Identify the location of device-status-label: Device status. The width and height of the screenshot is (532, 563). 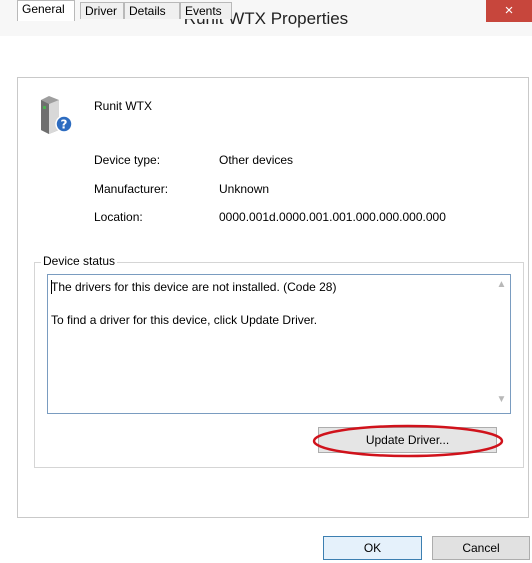
(79, 261).